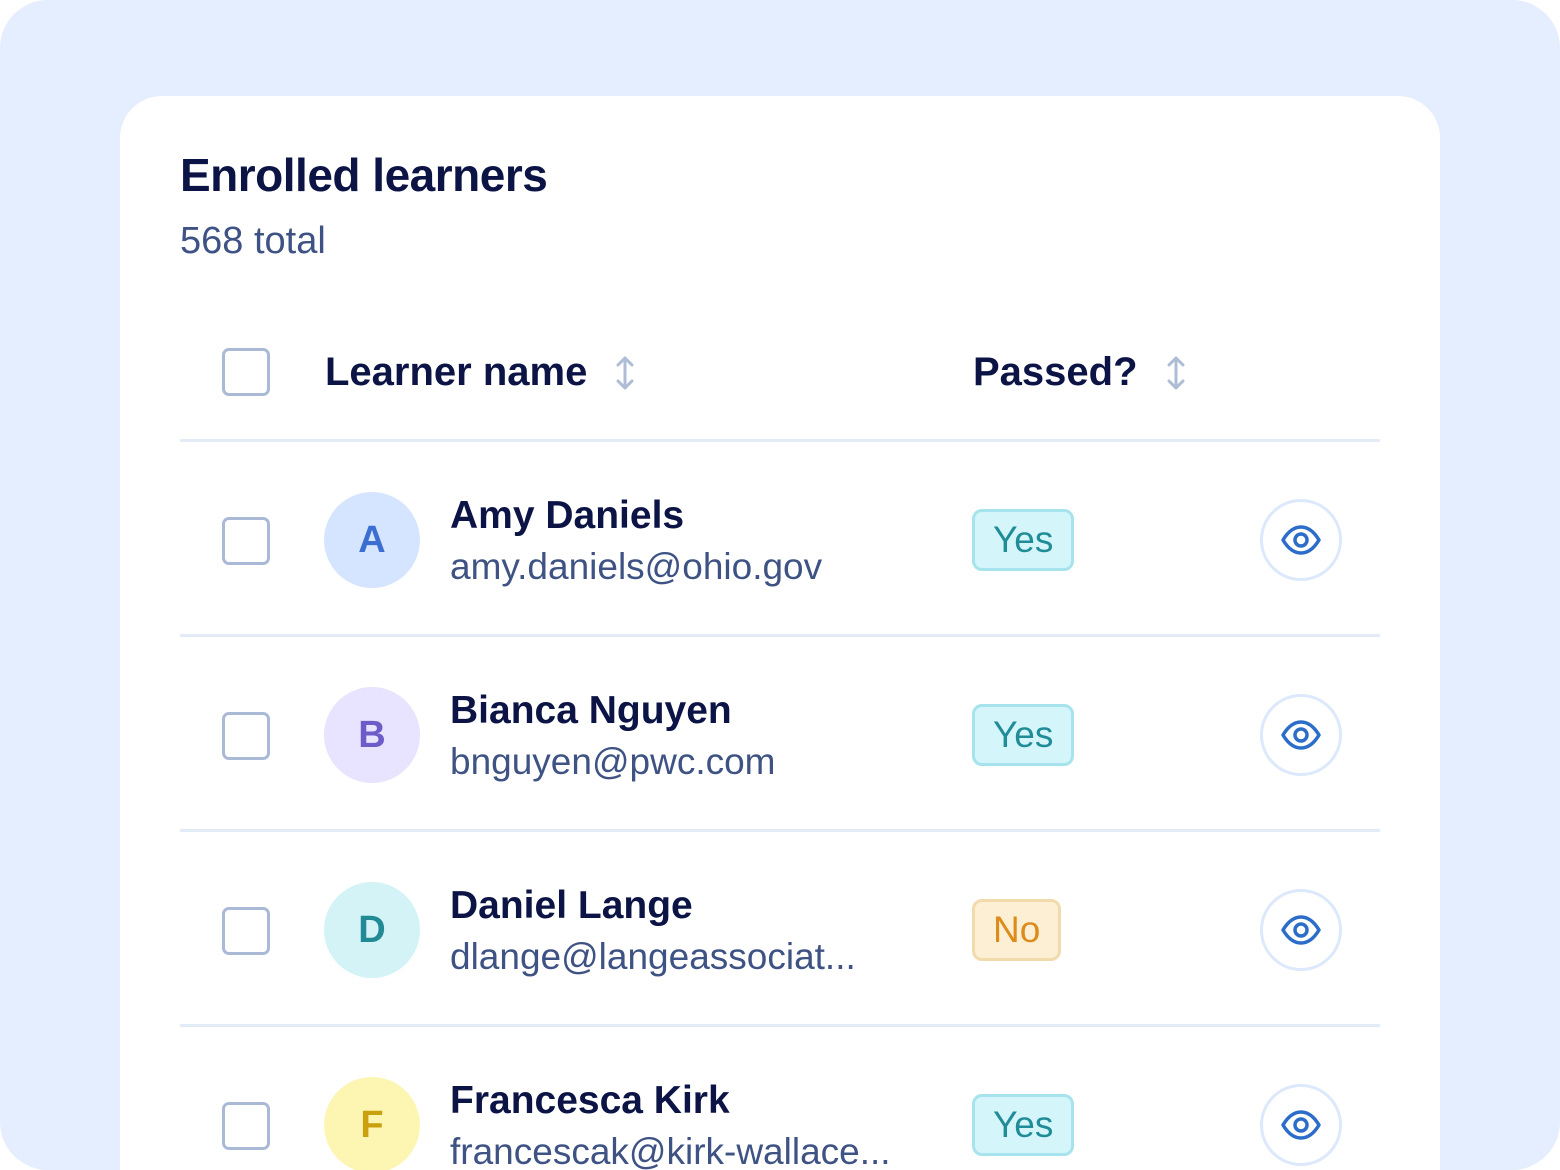  I want to click on passed-badge: No, so click(1017, 930).